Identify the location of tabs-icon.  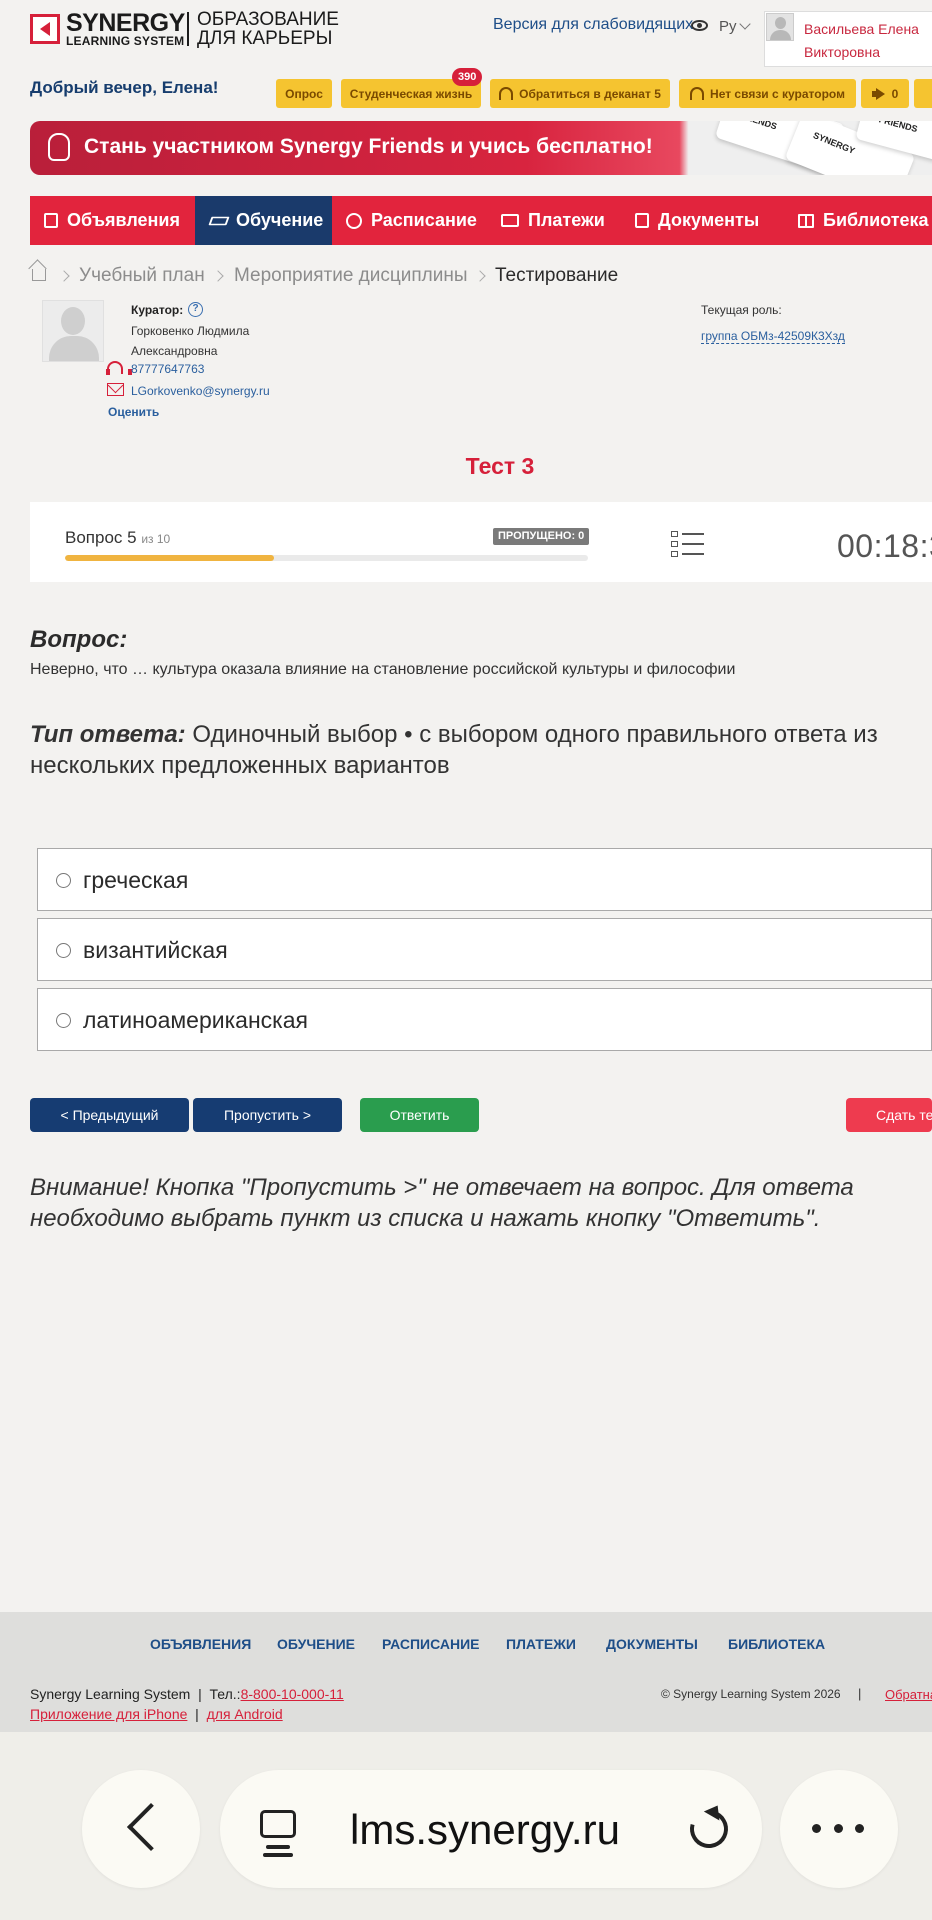
(278, 1824).